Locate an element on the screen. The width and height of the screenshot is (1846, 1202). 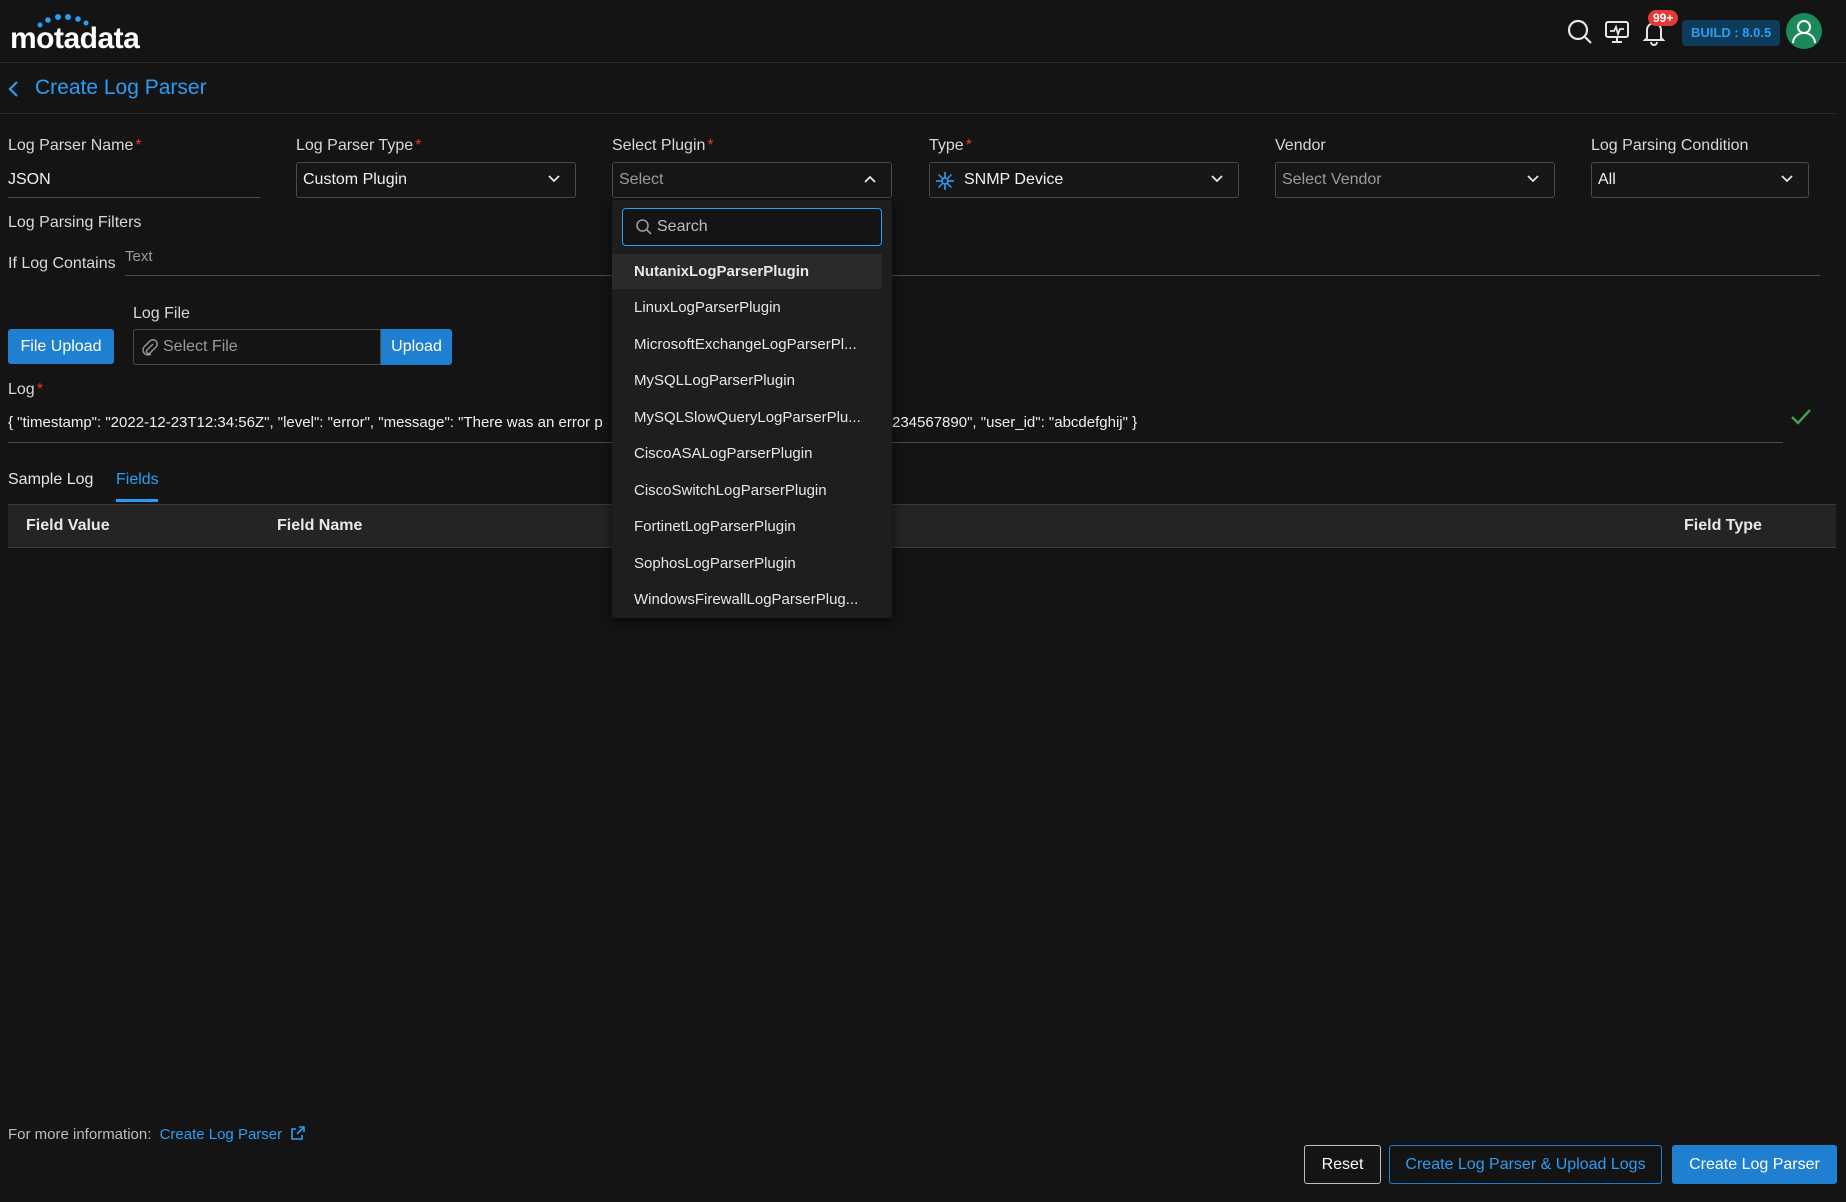
tab-fields: Fields is located at coordinates (137, 480).